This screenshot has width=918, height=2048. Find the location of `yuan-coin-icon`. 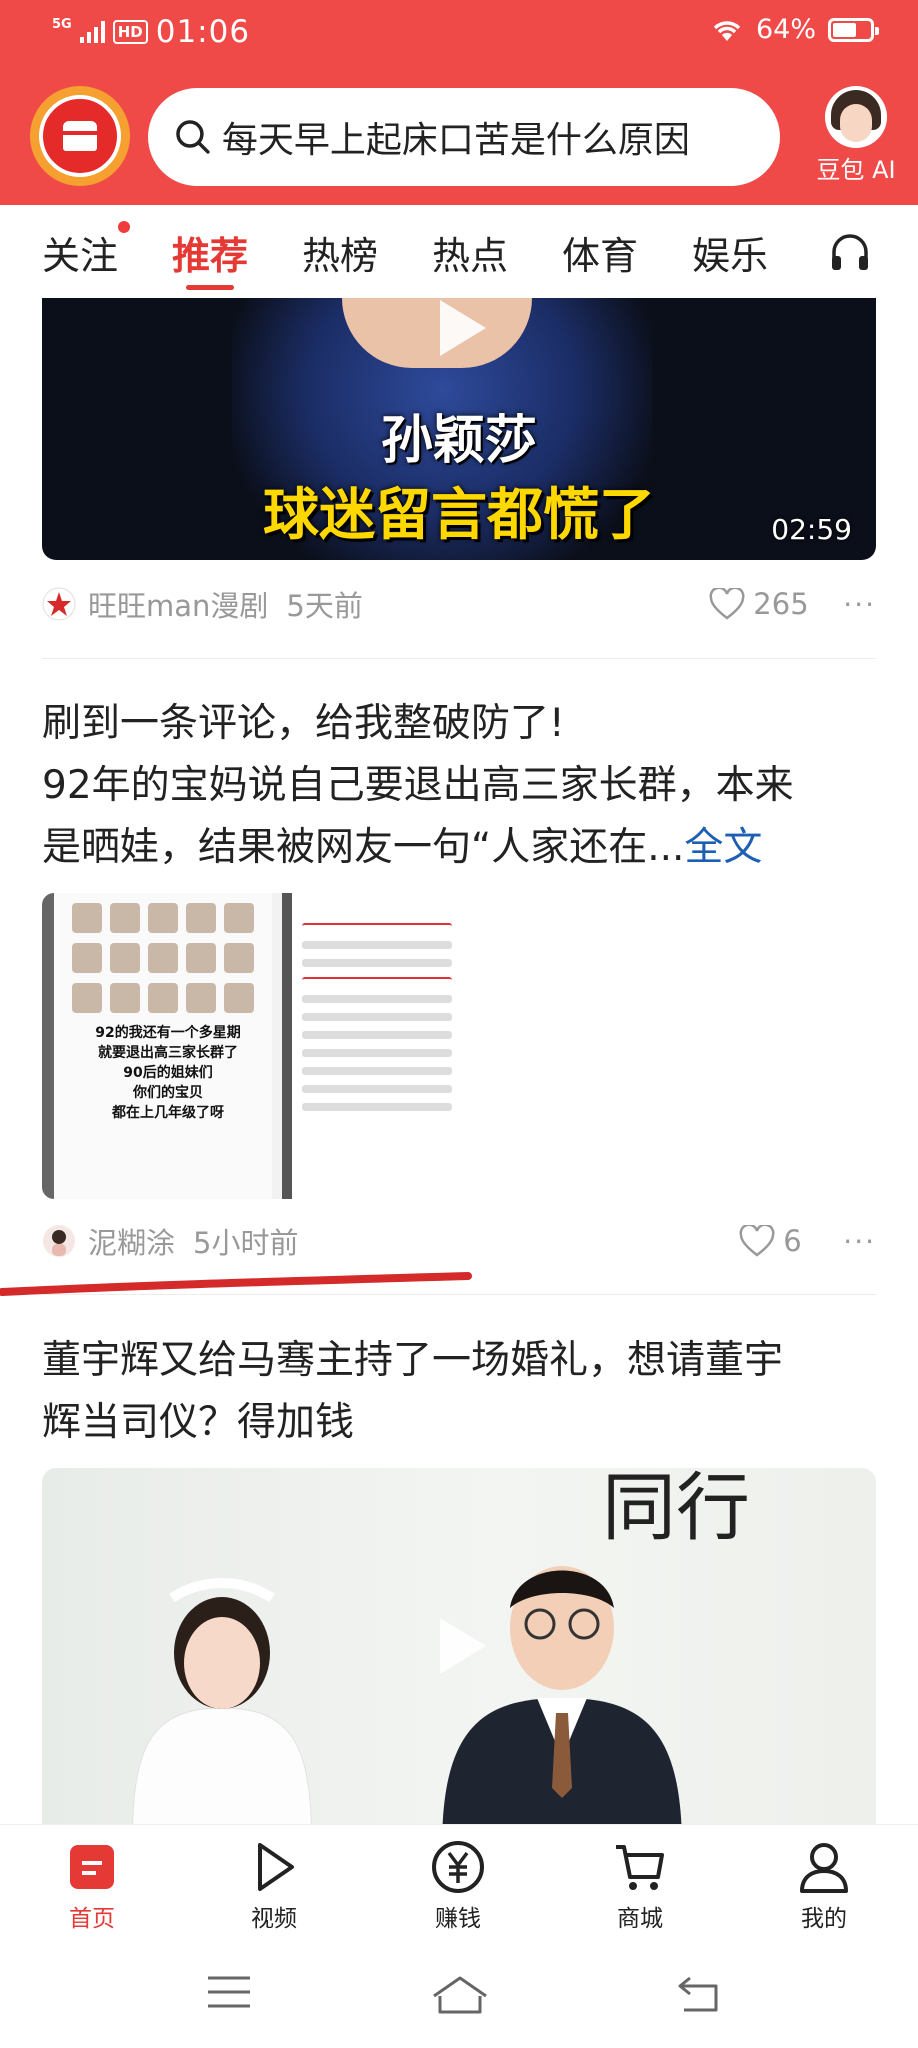

yuan-coin-icon is located at coordinates (458, 1867).